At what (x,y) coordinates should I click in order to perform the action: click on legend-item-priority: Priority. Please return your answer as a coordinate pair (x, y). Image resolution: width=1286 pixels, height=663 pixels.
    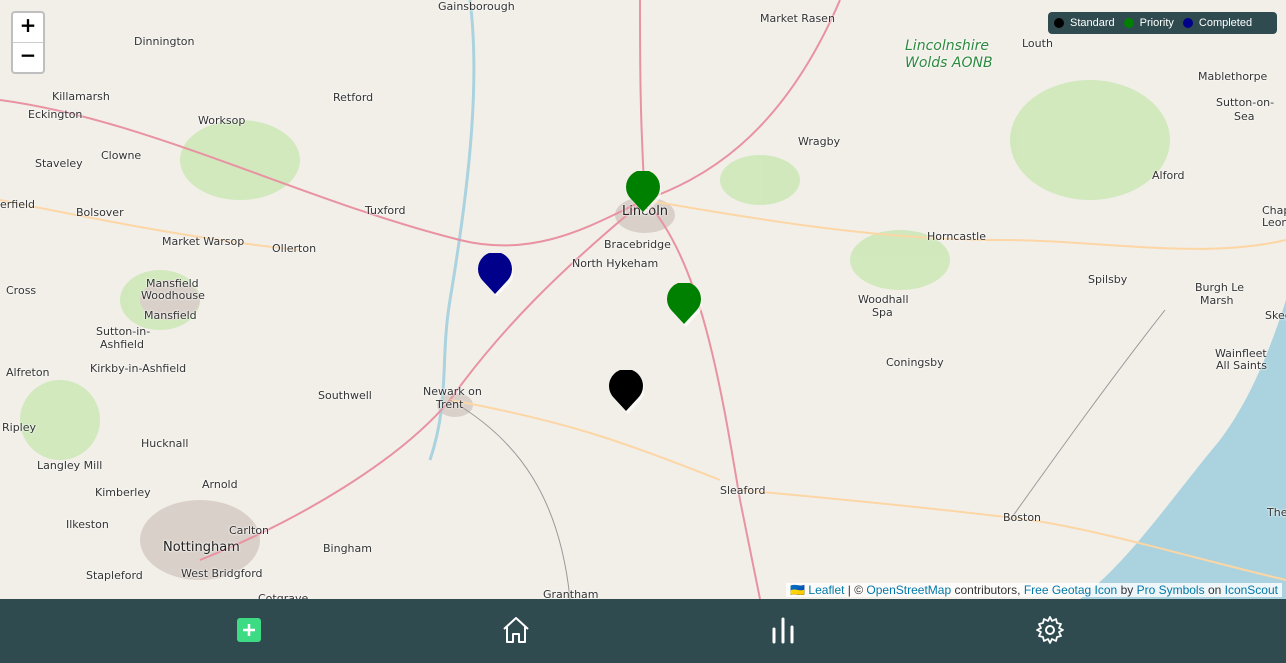
    Looking at the image, I should click on (1148, 23).